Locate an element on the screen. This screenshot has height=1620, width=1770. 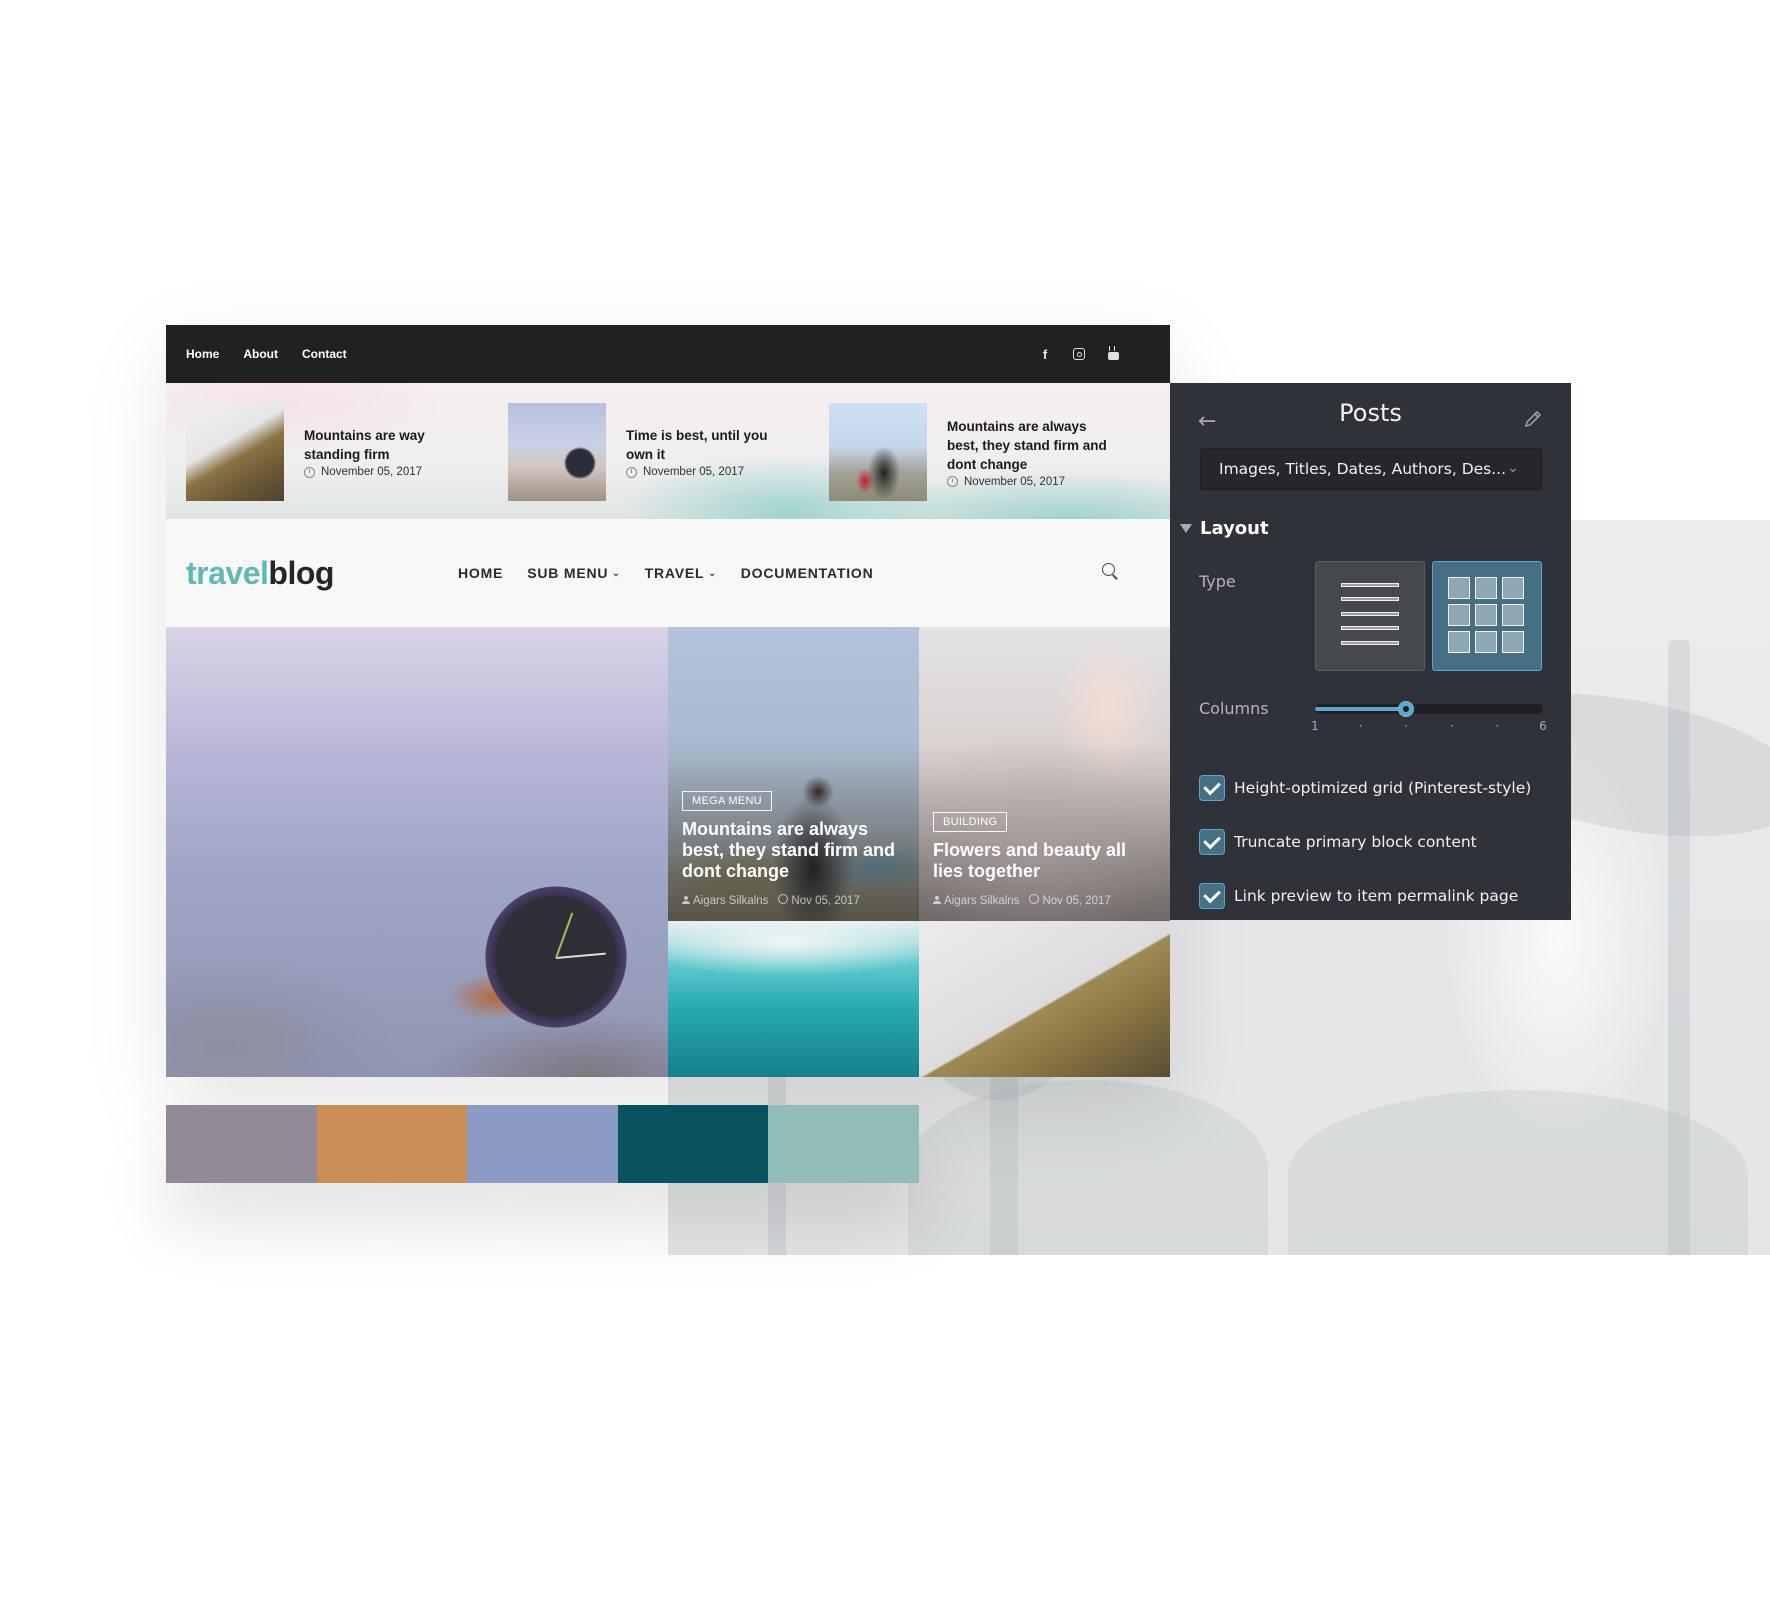
columns-slider is located at coordinates (1429, 709).